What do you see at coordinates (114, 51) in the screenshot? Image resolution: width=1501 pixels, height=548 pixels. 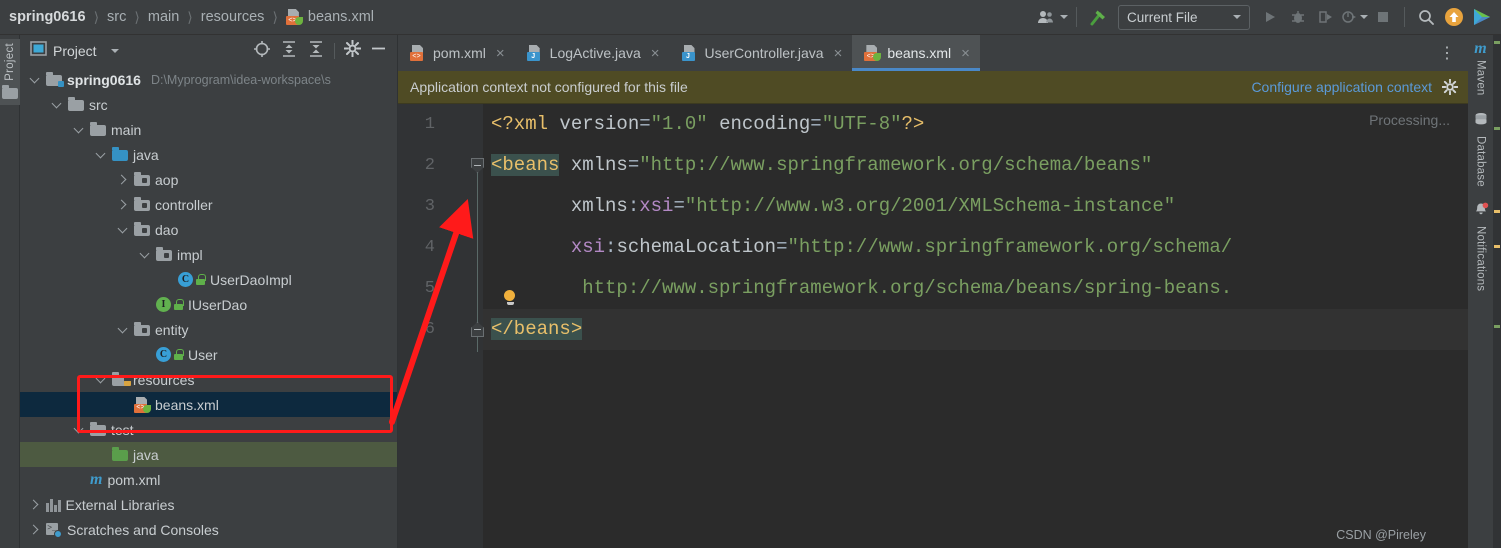 I see `chevron-down-icon` at bounding box center [114, 51].